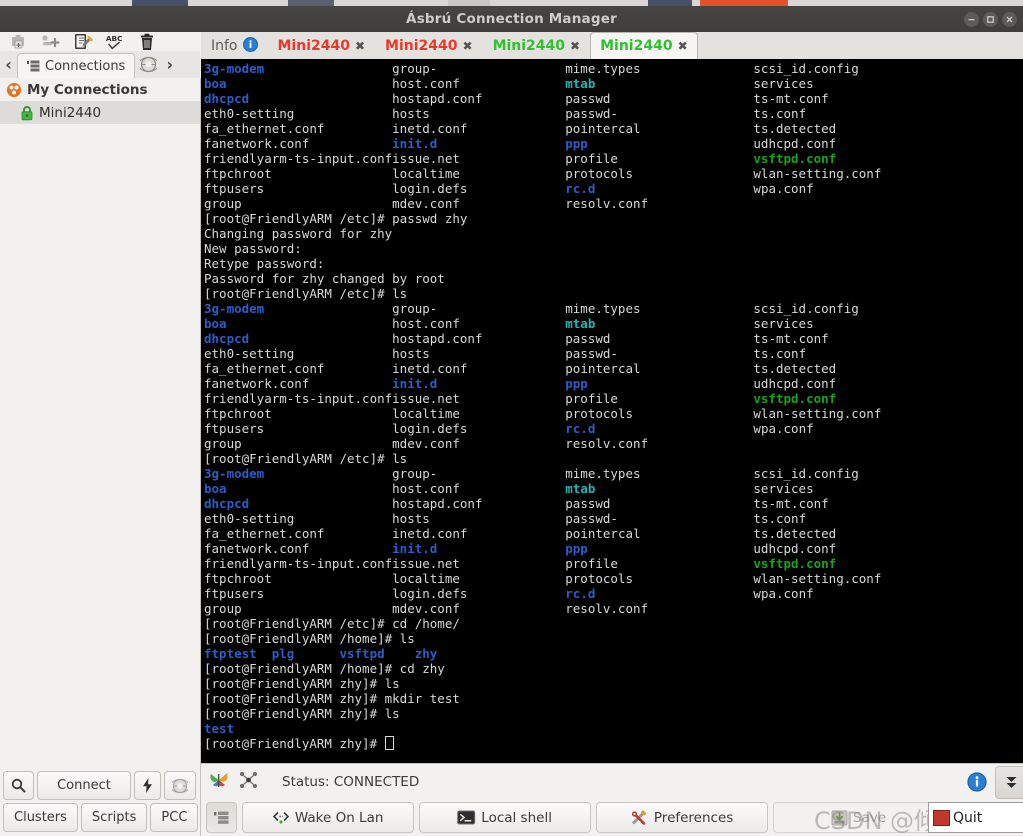 Image resolution: width=1023 pixels, height=836 pixels. I want to click on svg-text: ABC, so click(114, 38).